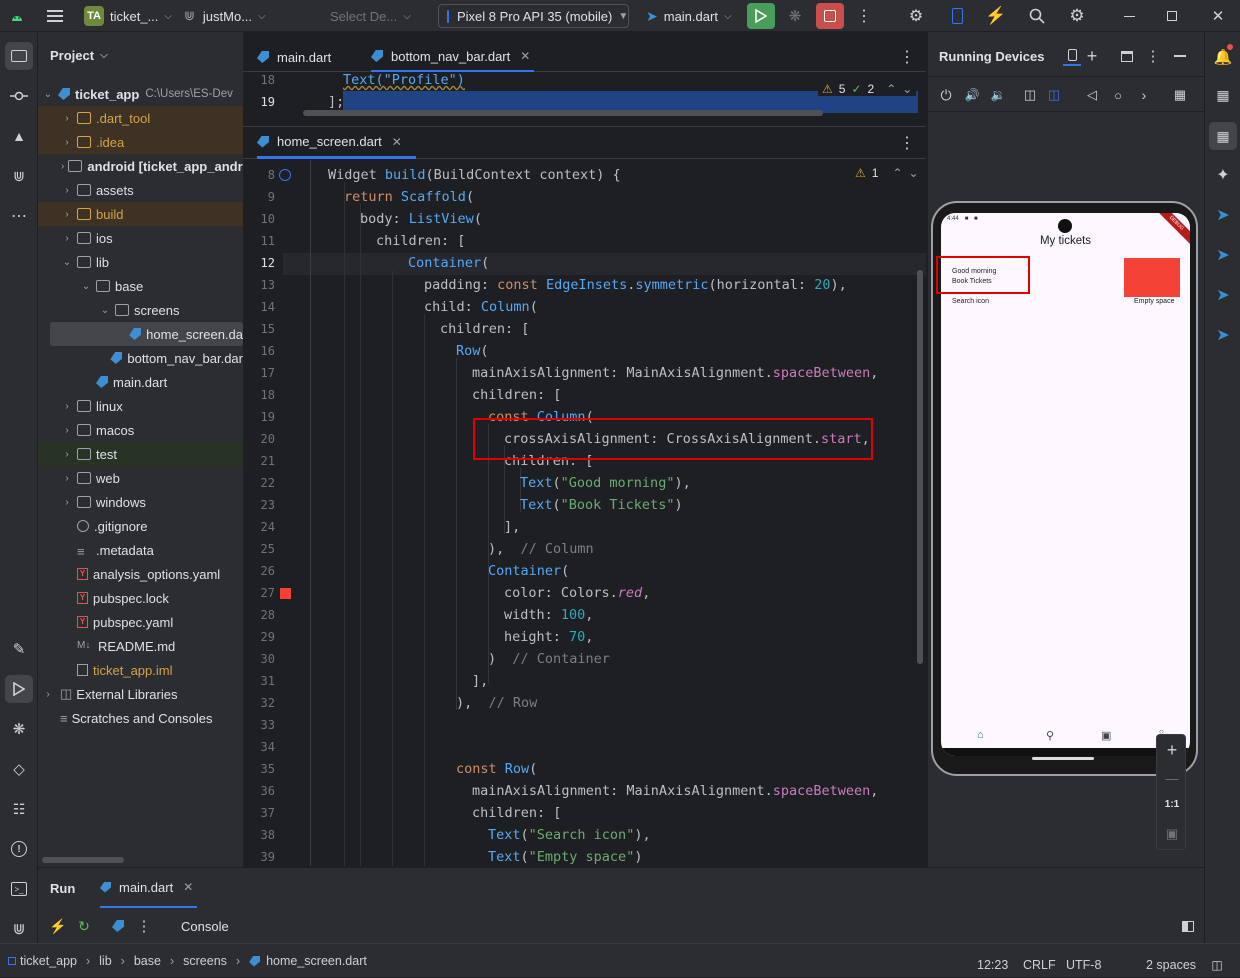 Image resolution: width=1240 pixels, height=978 pixels. Describe the element at coordinates (19, 56) in the screenshot. I see `project-tool-folder-icon` at that location.